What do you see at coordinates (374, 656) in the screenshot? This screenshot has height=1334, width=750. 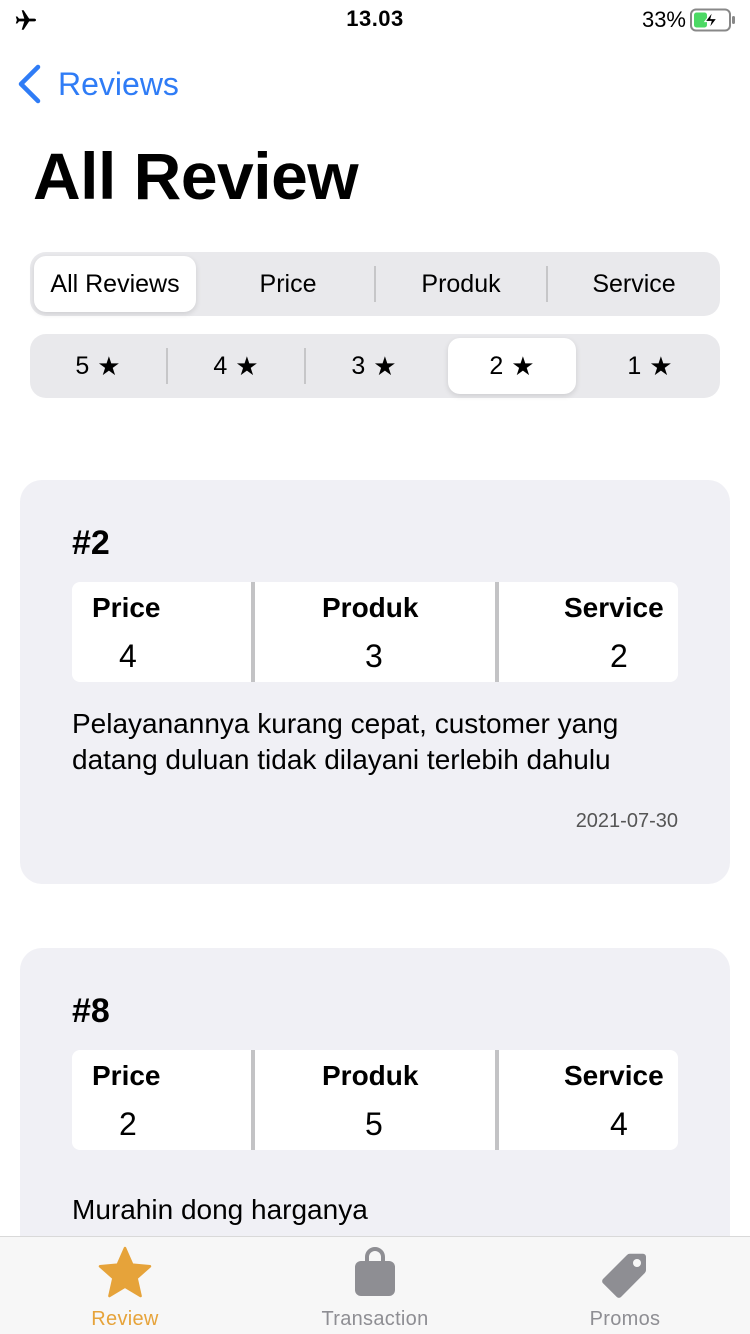 I see `score-value: 3` at bounding box center [374, 656].